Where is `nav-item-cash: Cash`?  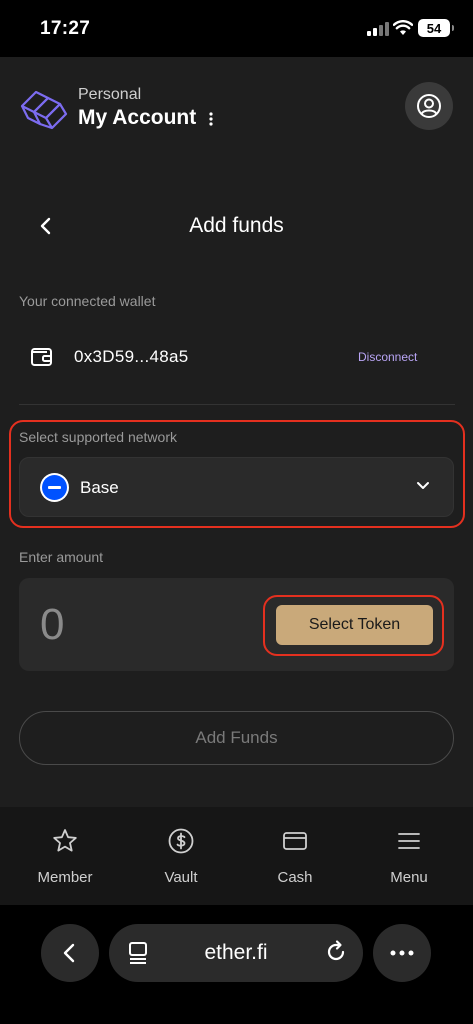
nav-item-cash: Cash is located at coordinates (295, 856).